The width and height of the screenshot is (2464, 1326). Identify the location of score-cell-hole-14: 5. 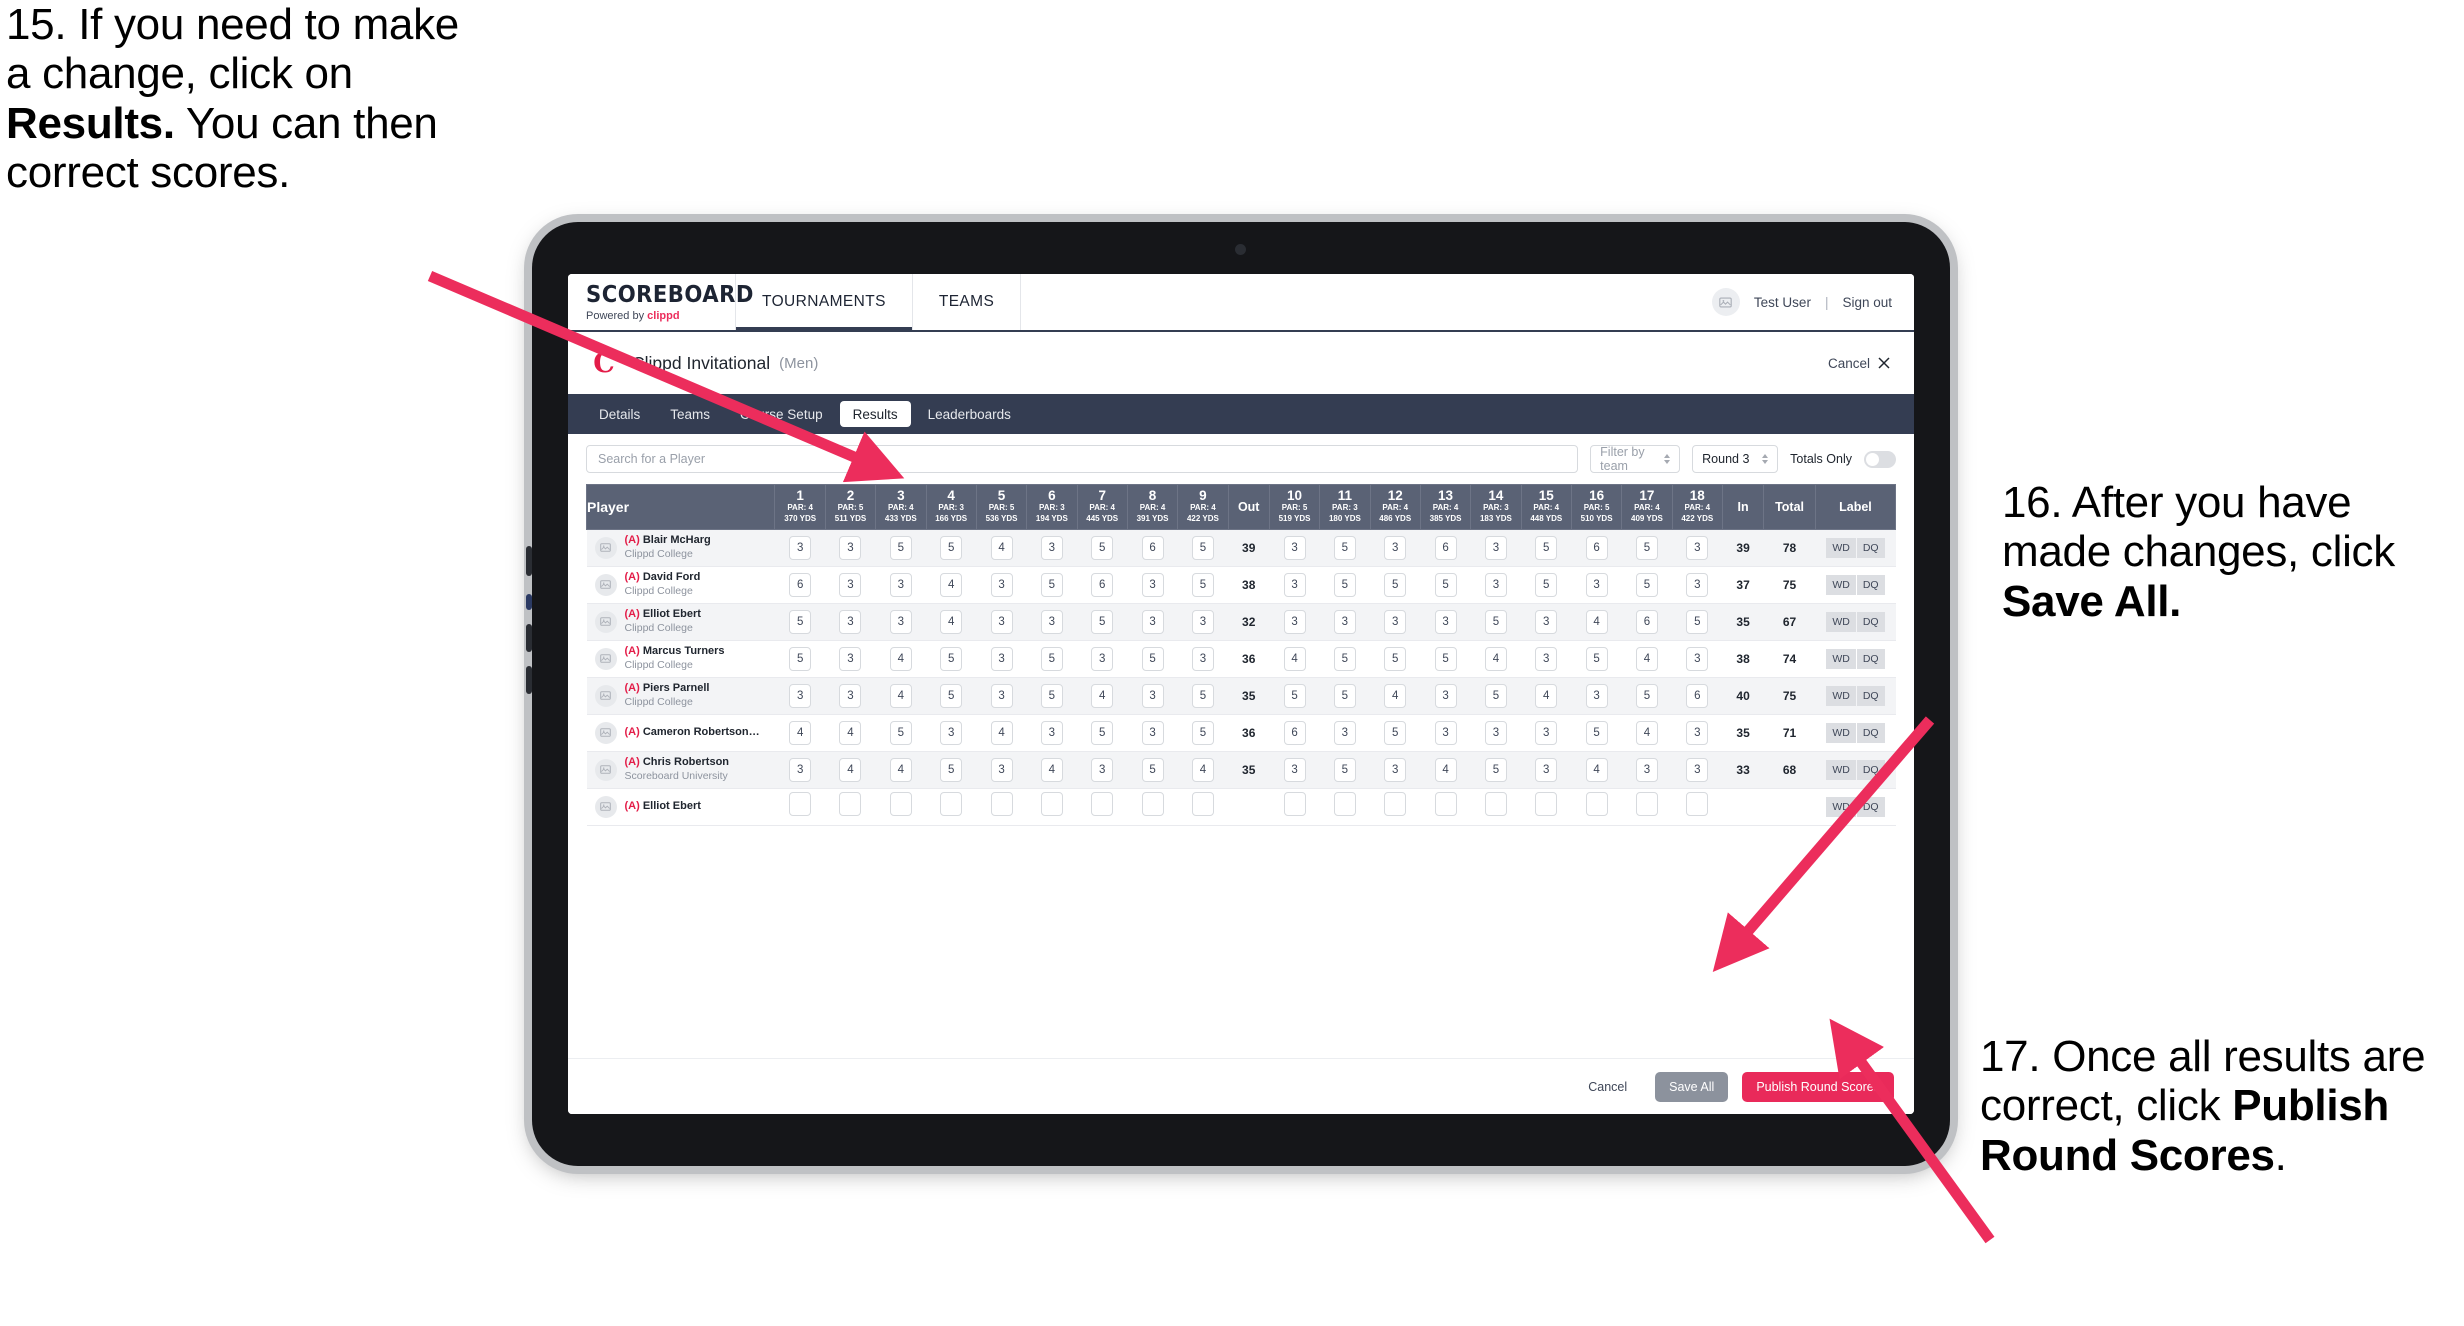
(1496, 770).